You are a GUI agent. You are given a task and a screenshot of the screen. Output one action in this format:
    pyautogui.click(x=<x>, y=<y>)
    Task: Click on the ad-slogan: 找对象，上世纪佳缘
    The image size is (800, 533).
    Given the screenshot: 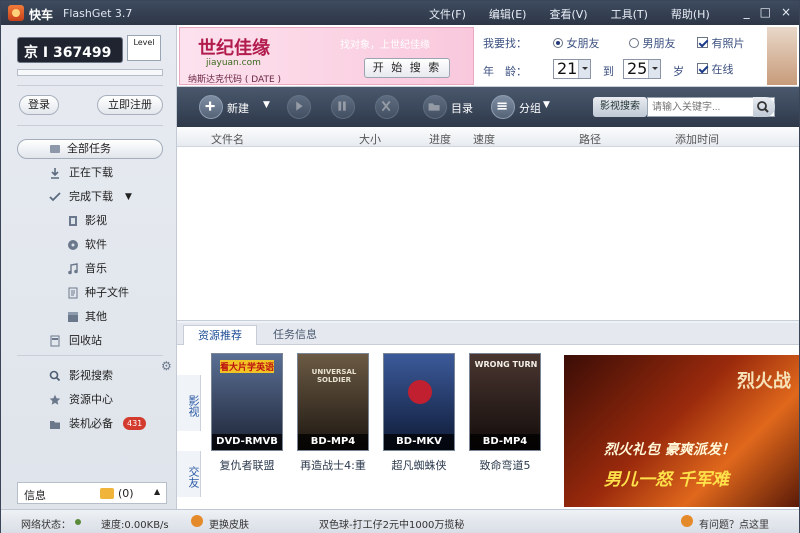 What is the action you would take?
    pyautogui.click(x=385, y=43)
    